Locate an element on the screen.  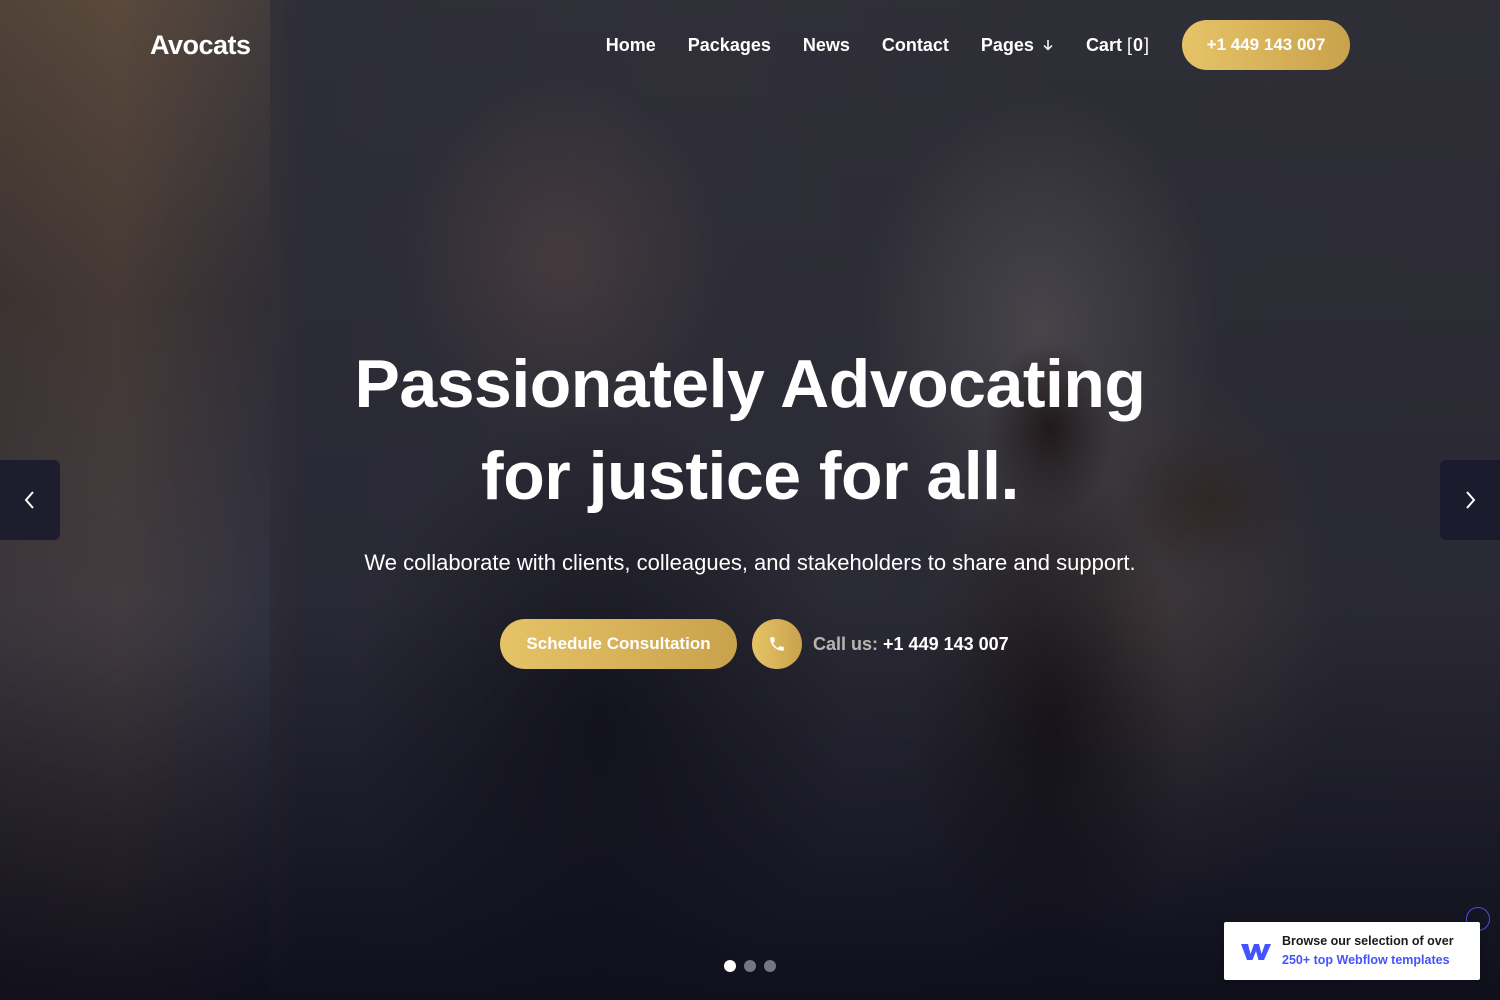
chevron-left-icon is located at coordinates (29, 500).